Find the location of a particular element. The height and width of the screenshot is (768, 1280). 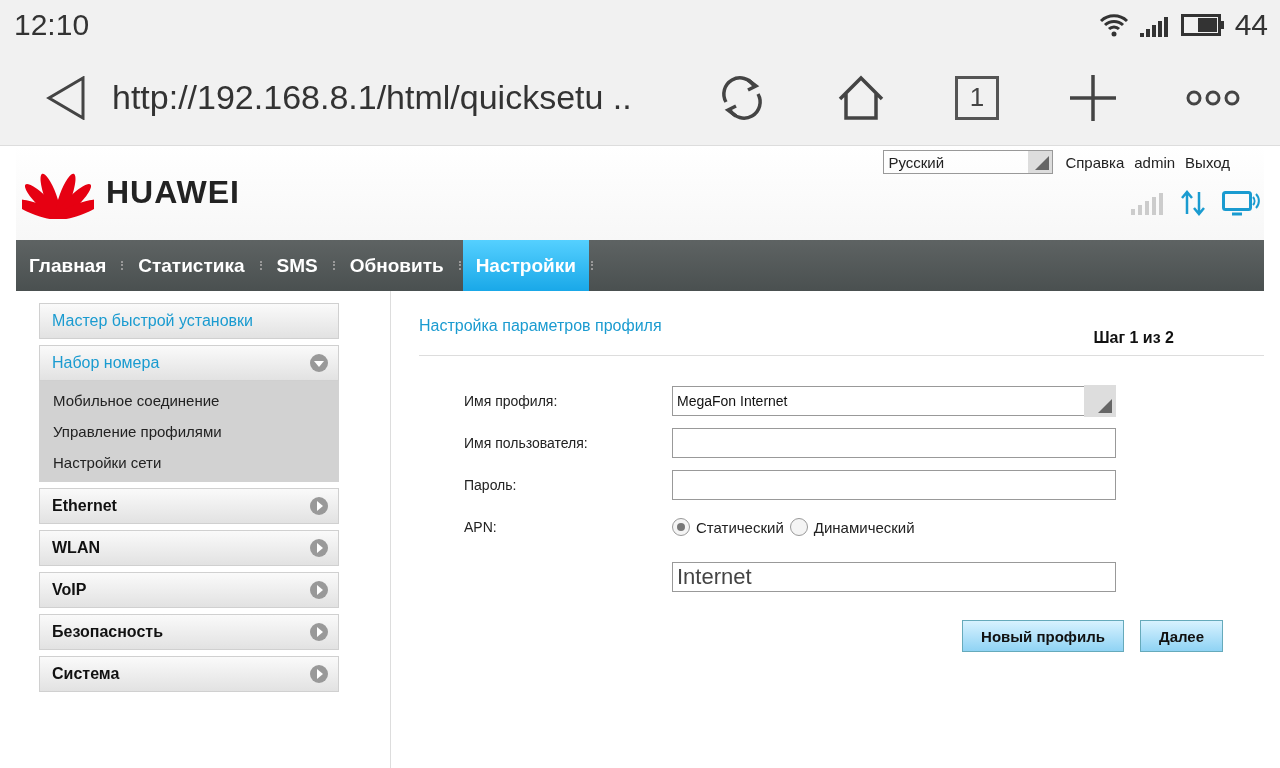

nav-tab: Обновить is located at coordinates (396, 265).